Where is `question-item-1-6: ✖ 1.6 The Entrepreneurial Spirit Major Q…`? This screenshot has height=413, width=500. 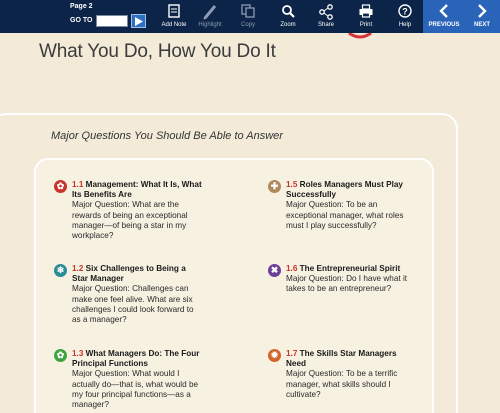 question-item-1-6: ✖ 1.6 The Entrepreneurial Spirit Major Q… is located at coordinates (342, 279).